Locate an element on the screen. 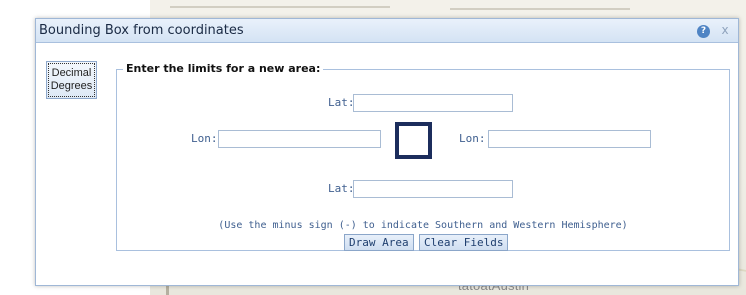 This screenshot has width=746, height=295. east-lon-label: Lon: is located at coordinates (472, 138).